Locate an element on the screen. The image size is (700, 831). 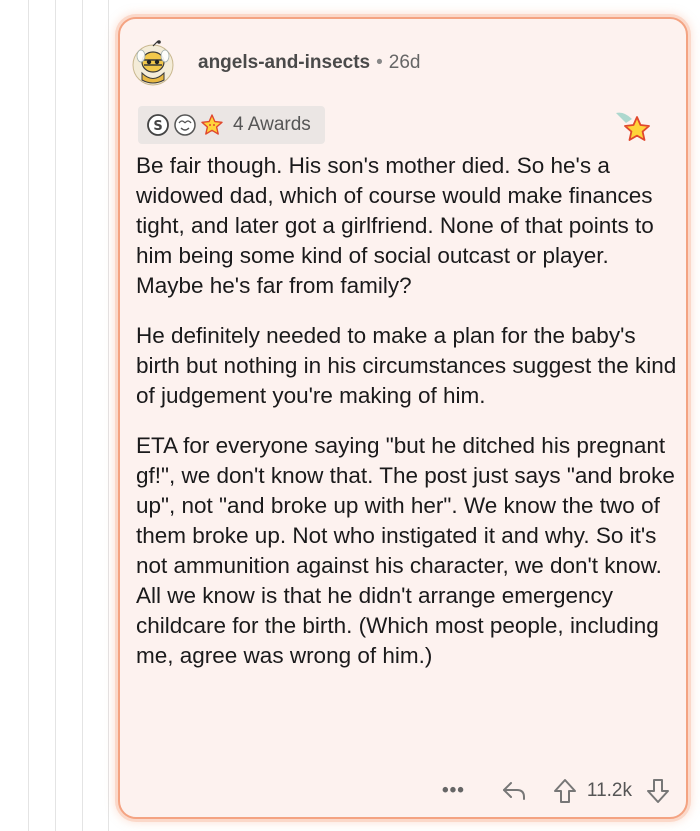
svg-text: S is located at coordinates (157, 126).